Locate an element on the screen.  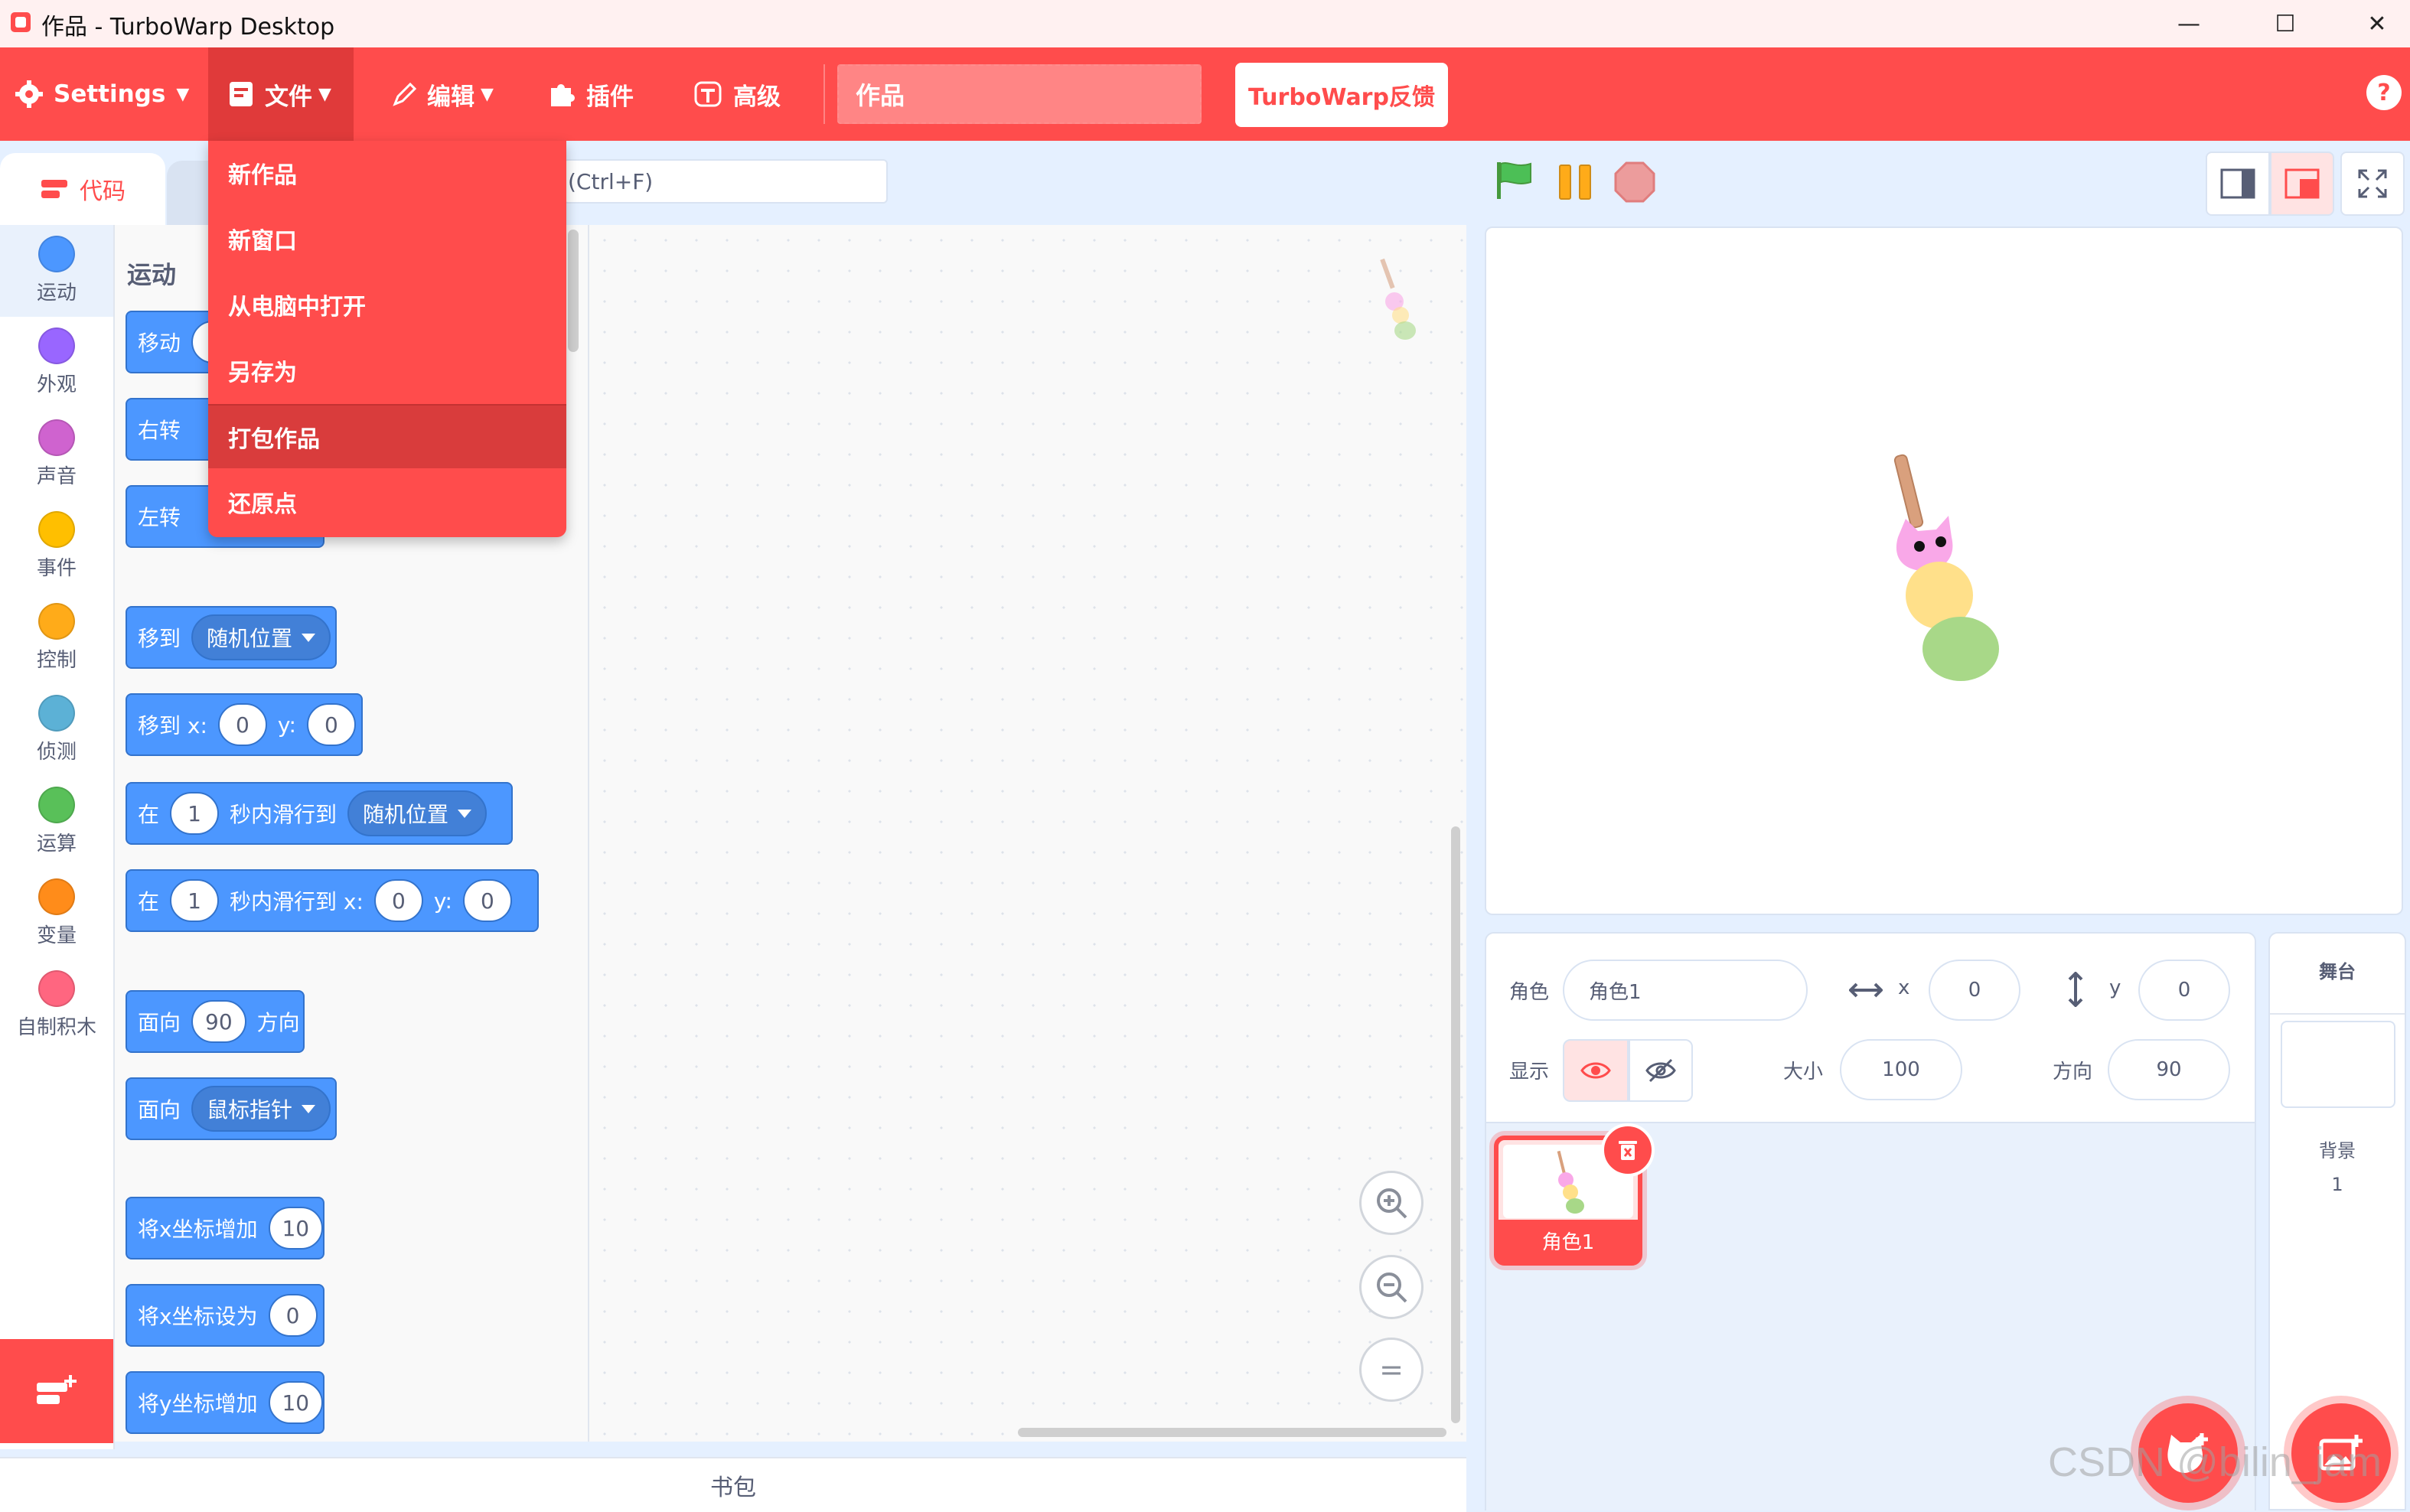
sprite-direction-input: 90 is located at coordinates (2169, 1070).